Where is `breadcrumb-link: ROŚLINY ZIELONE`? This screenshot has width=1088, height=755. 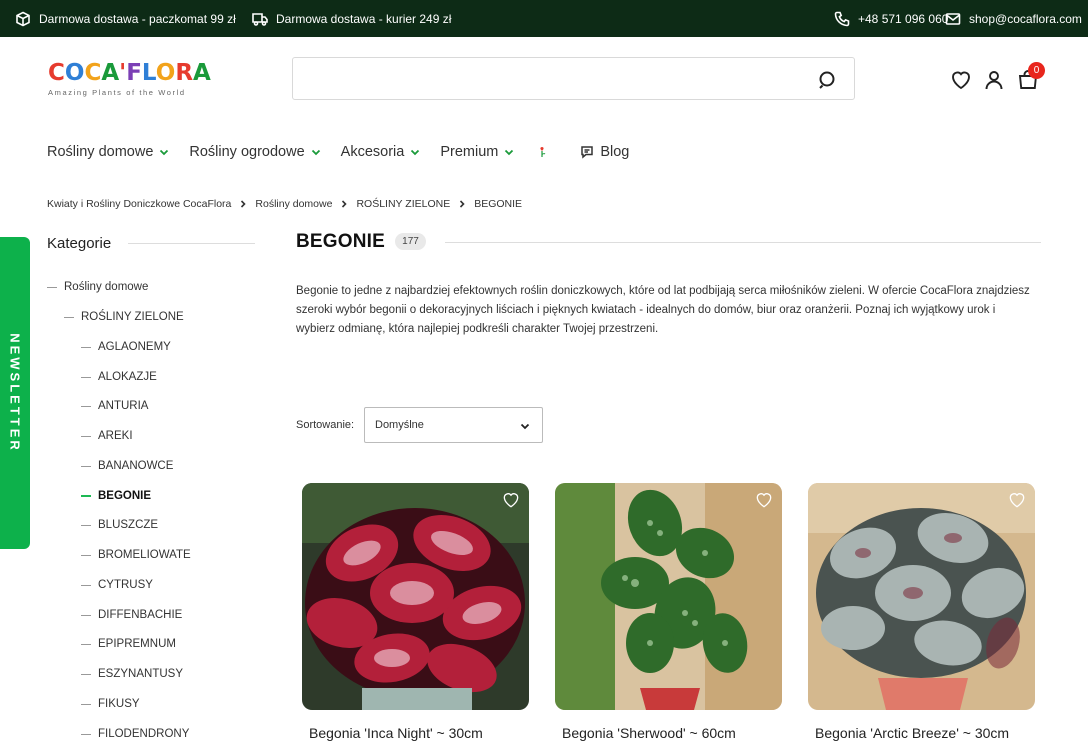
breadcrumb-link: ROŚLINY ZIELONE is located at coordinates (403, 204).